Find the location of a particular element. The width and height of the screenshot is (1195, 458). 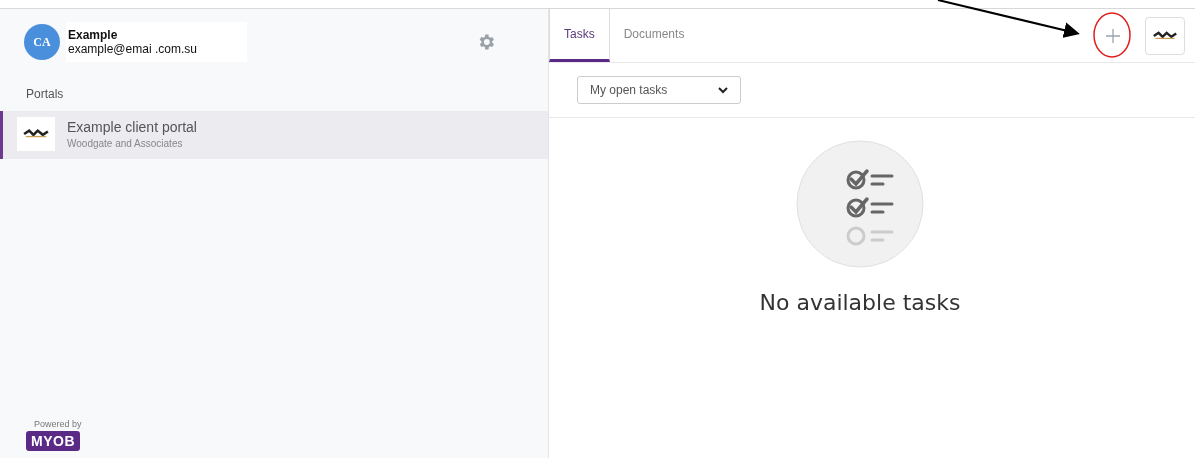

filter-dropdown: My open tasks is located at coordinates (659, 90).